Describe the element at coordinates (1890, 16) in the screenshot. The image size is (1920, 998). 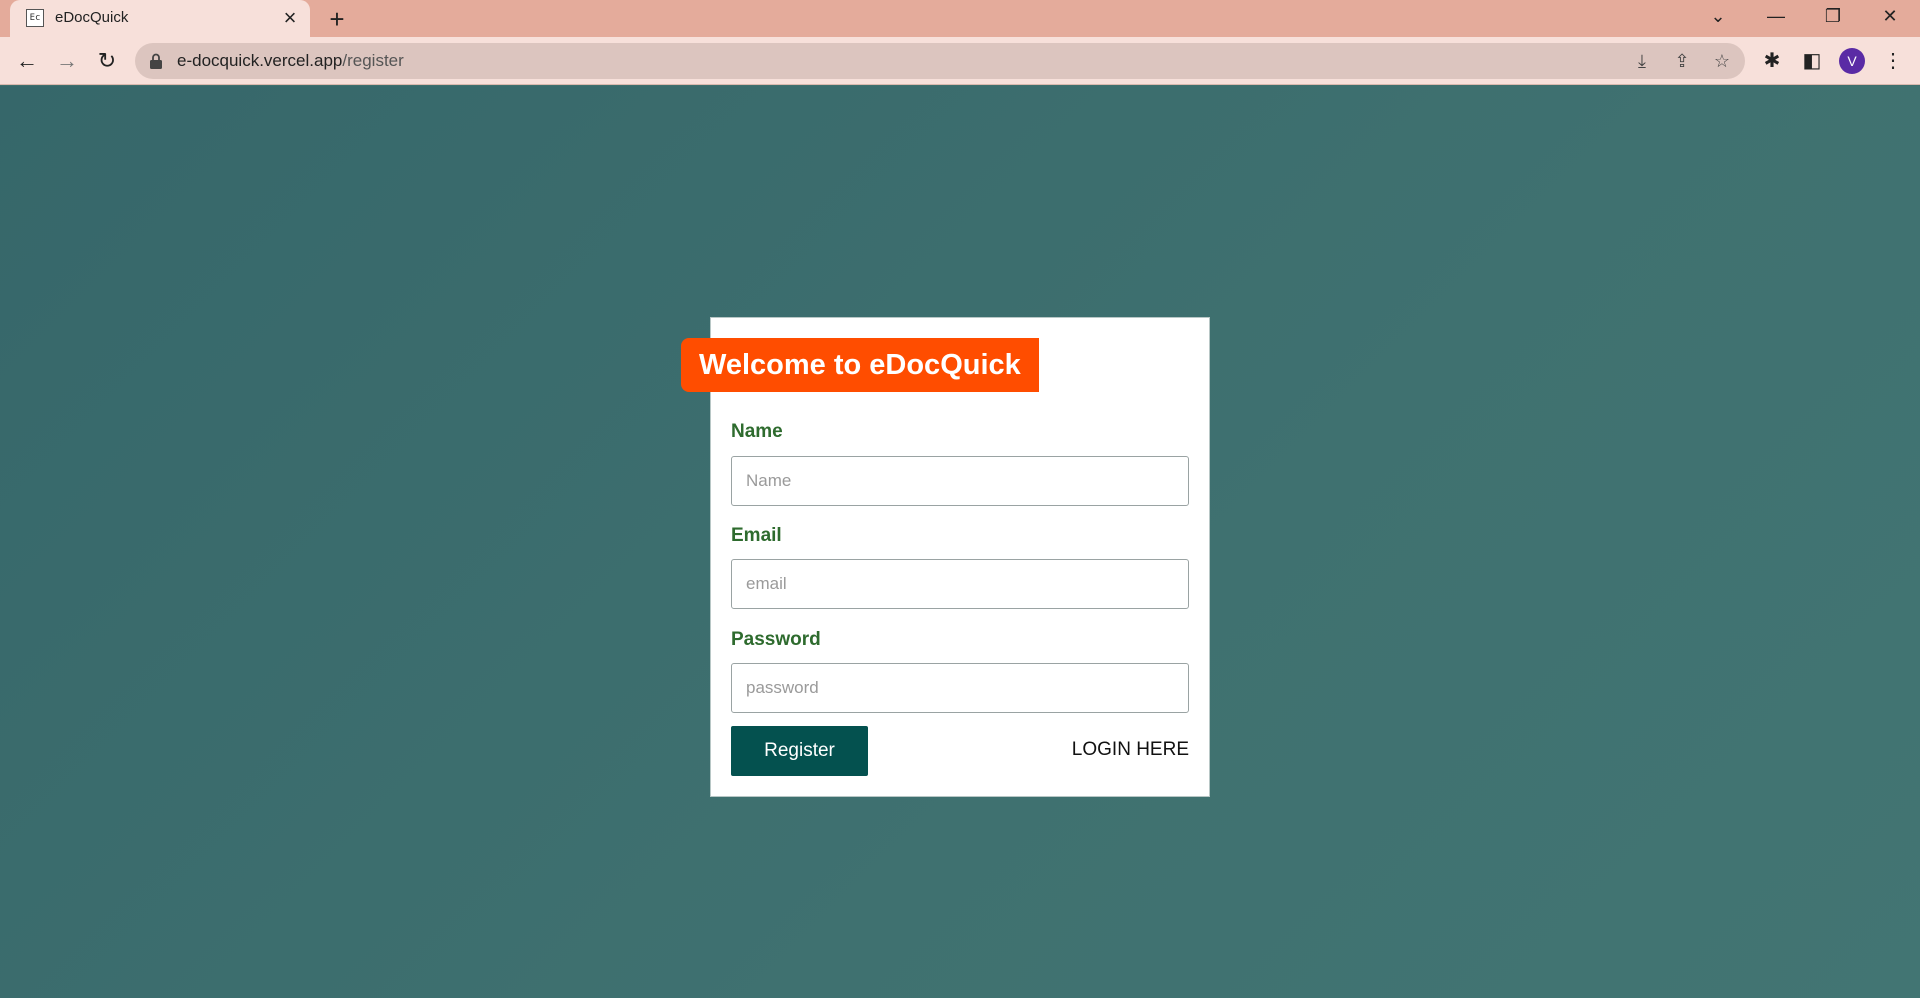
I see `close-window-button: ✕` at that location.